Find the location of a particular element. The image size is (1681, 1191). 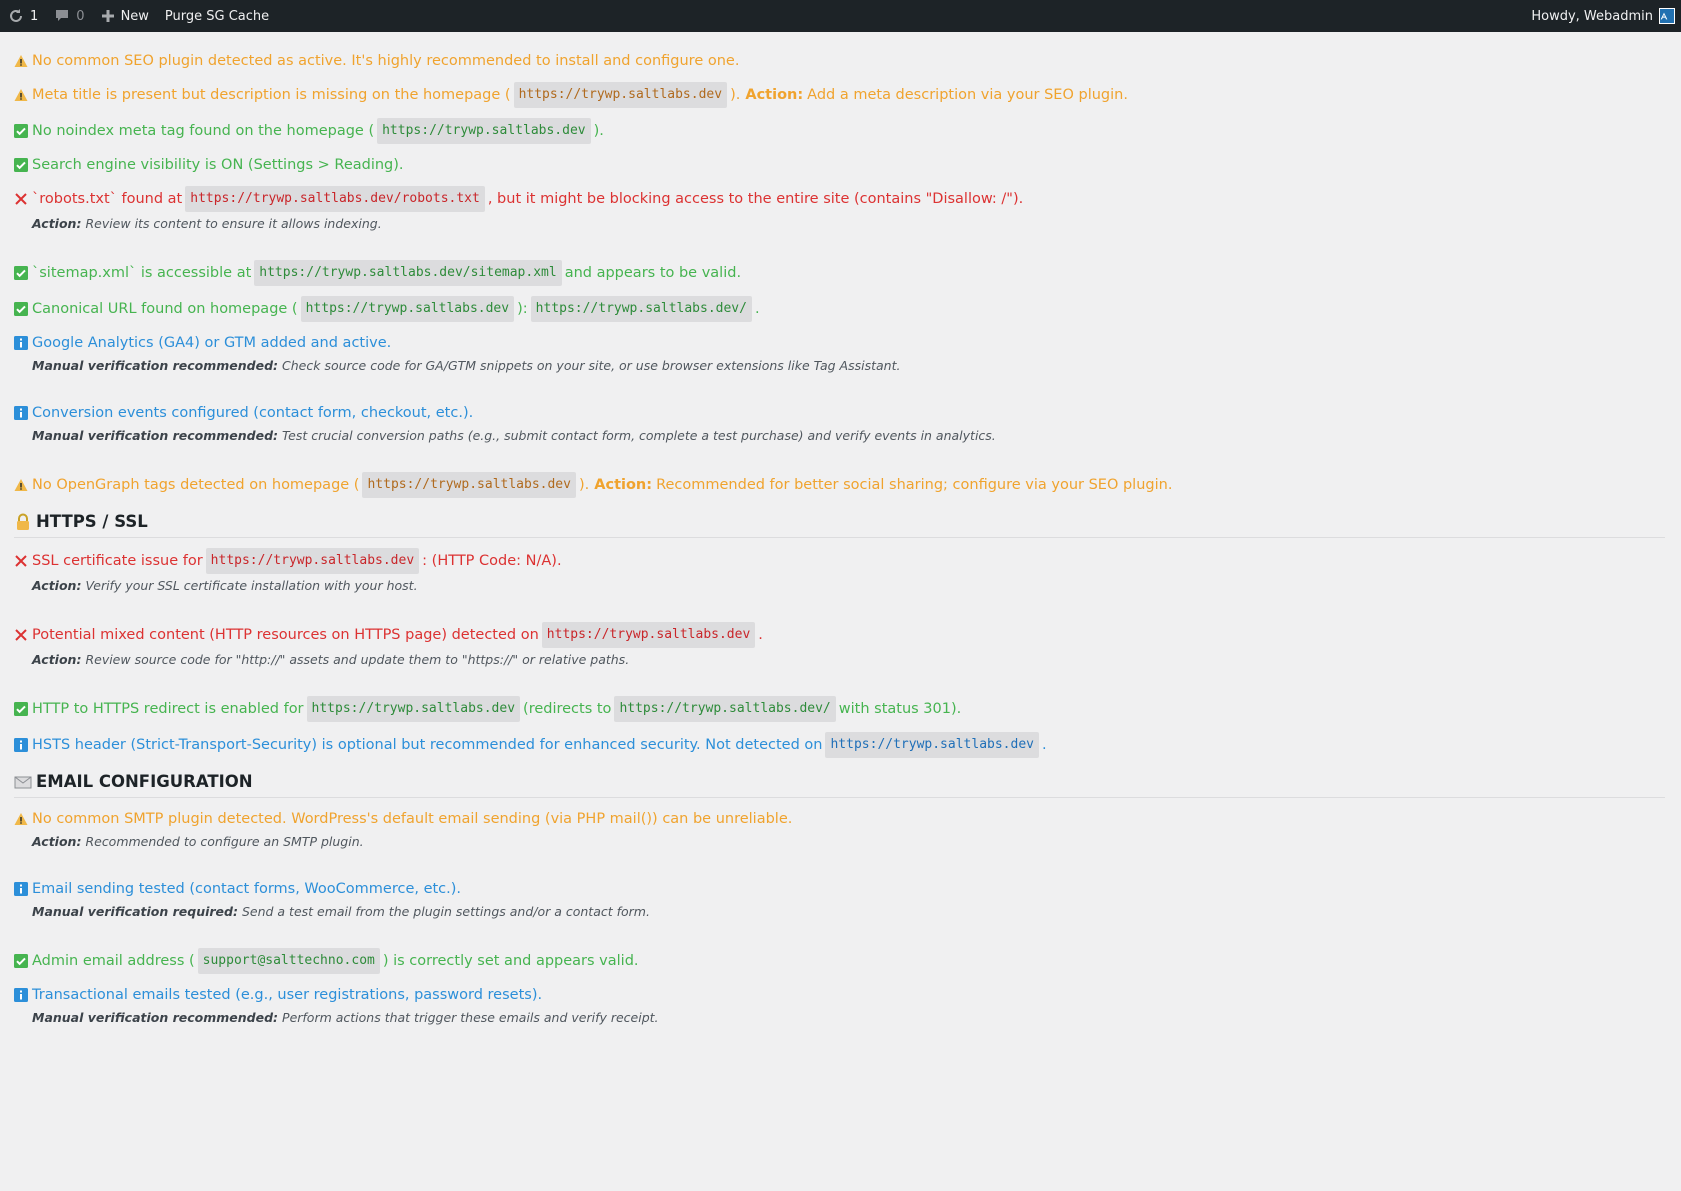

check-text-end: ). is located at coordinates (598, 131).